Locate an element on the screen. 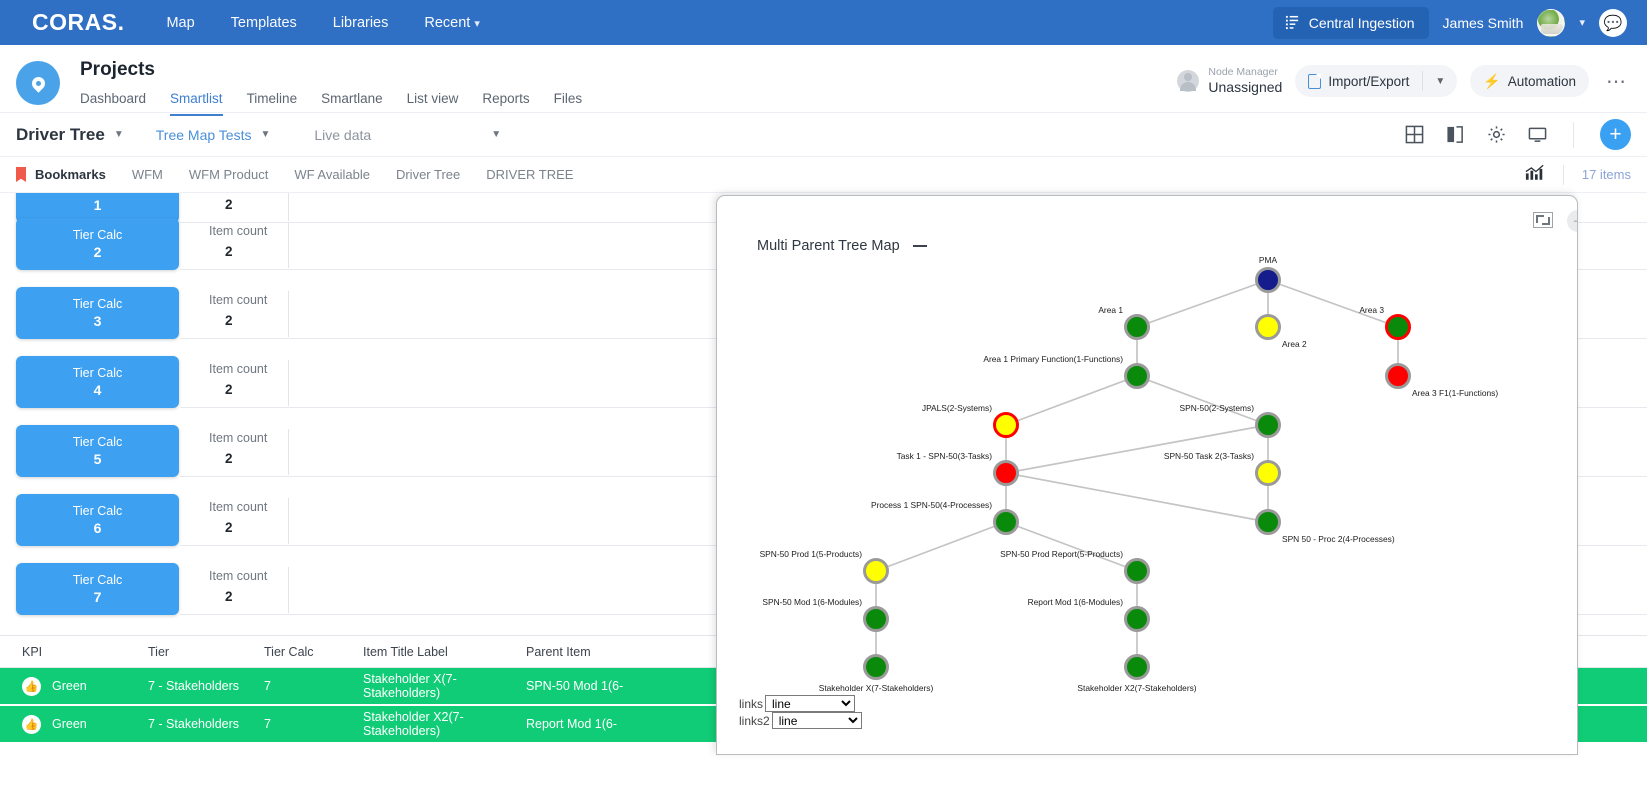 This screenshot has width=1647, height=794. chart-icon is located at coordinates (1535, 175).